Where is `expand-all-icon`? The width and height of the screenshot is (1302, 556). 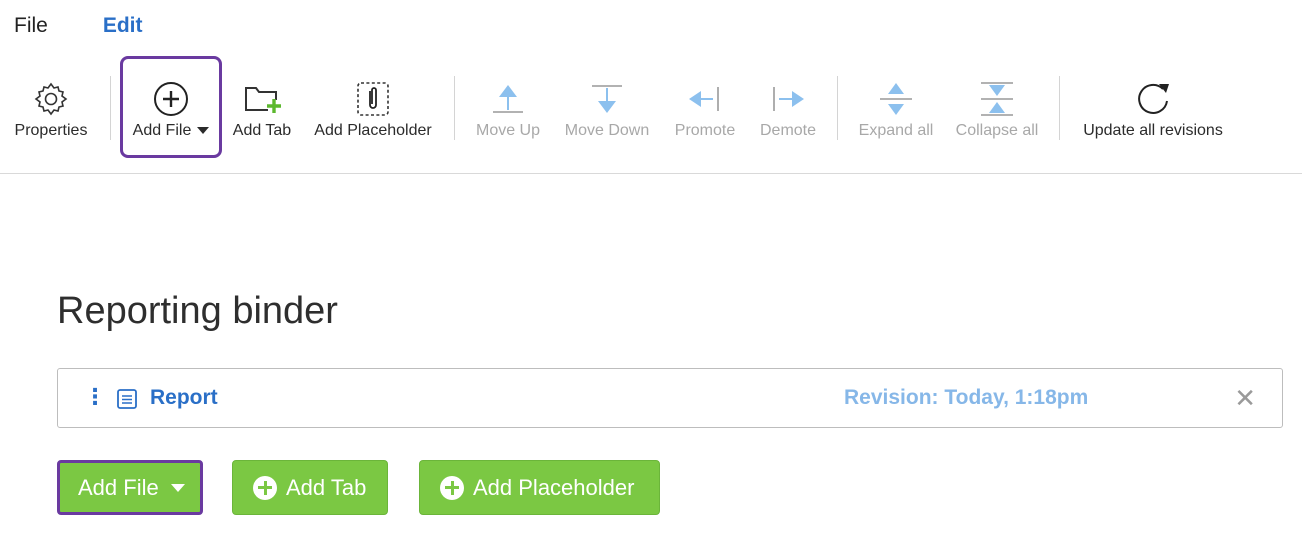
expand-all-icon is located at coordinates (896, 99).